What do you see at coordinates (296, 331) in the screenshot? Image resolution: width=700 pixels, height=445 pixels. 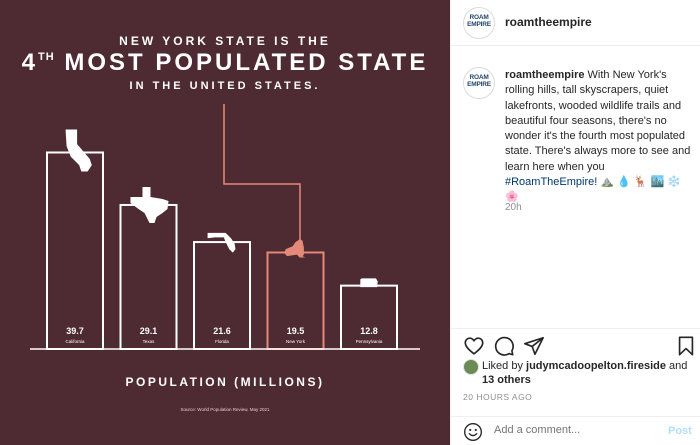 I see `value-label-new-york: 19.5` at bounding box center [296, 331].